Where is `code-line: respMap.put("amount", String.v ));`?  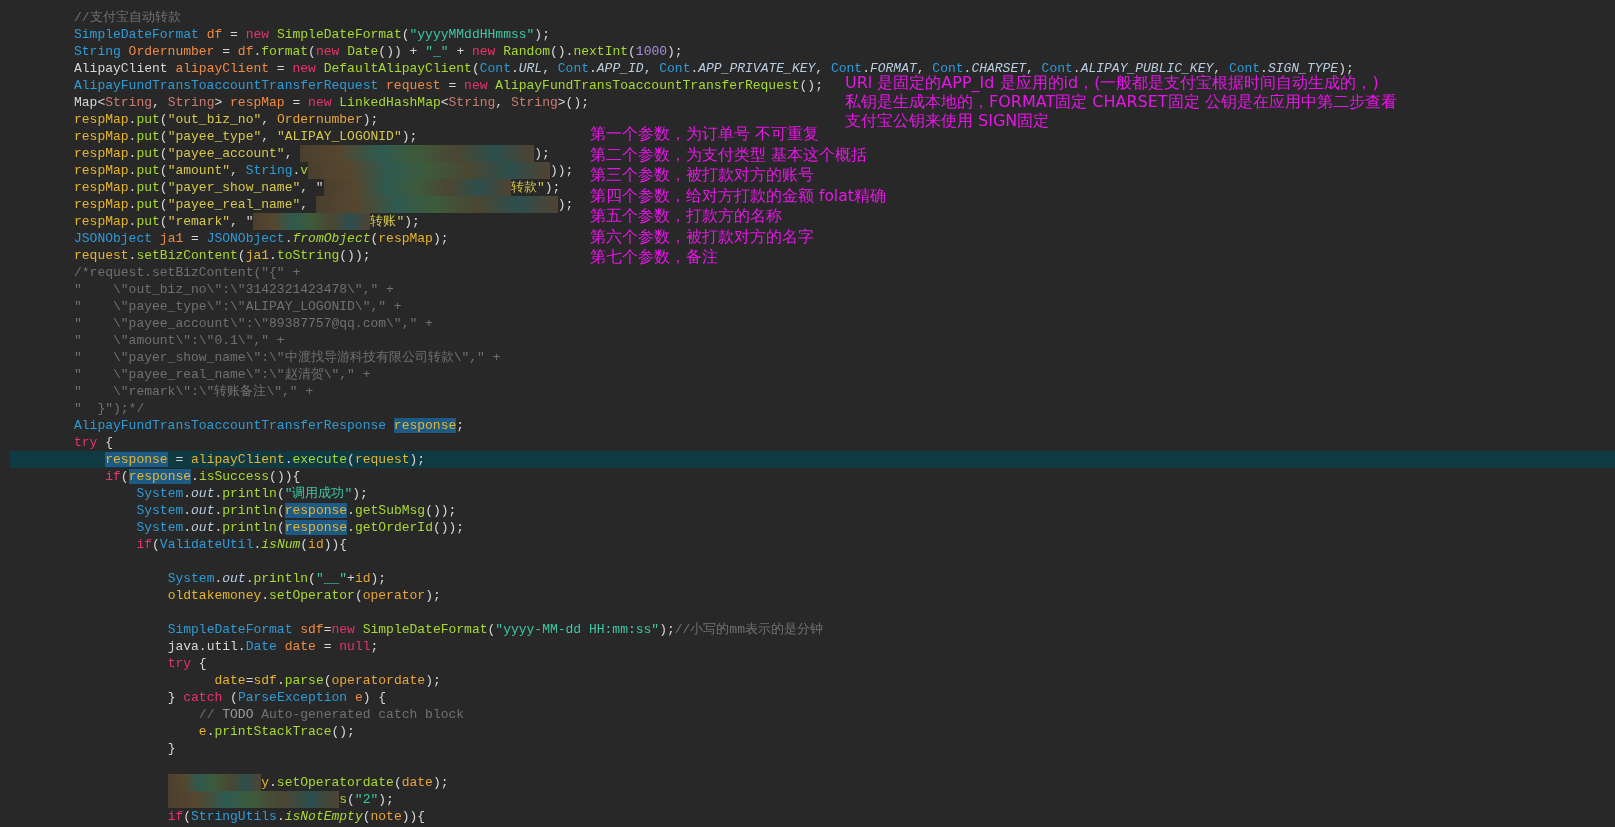 code-line: respMap.put("amount", String.v )); is located at coordinates (324, 170).